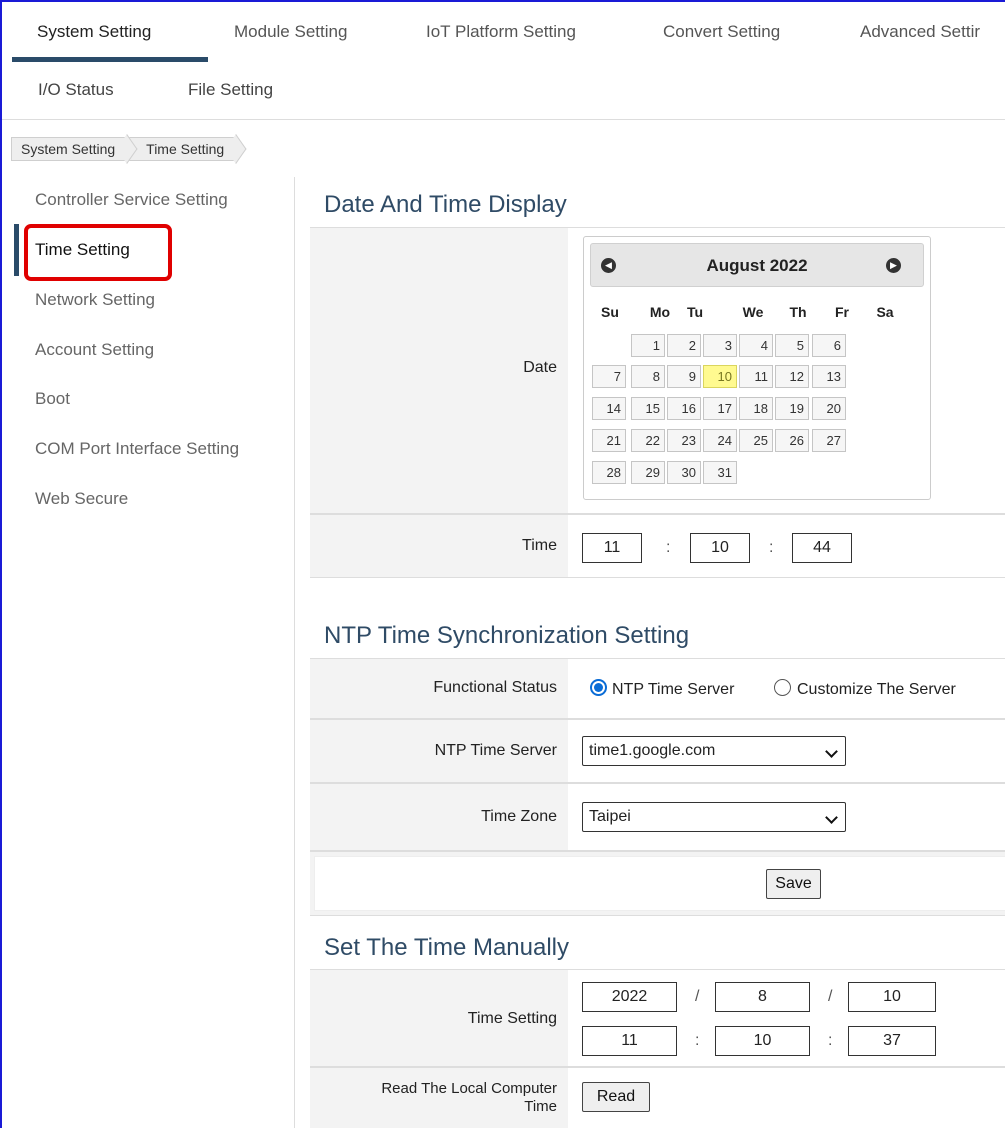 The image size is (1005, 1128). I want to click on ntp-server-select: time1.google.com, so click(714, 751).